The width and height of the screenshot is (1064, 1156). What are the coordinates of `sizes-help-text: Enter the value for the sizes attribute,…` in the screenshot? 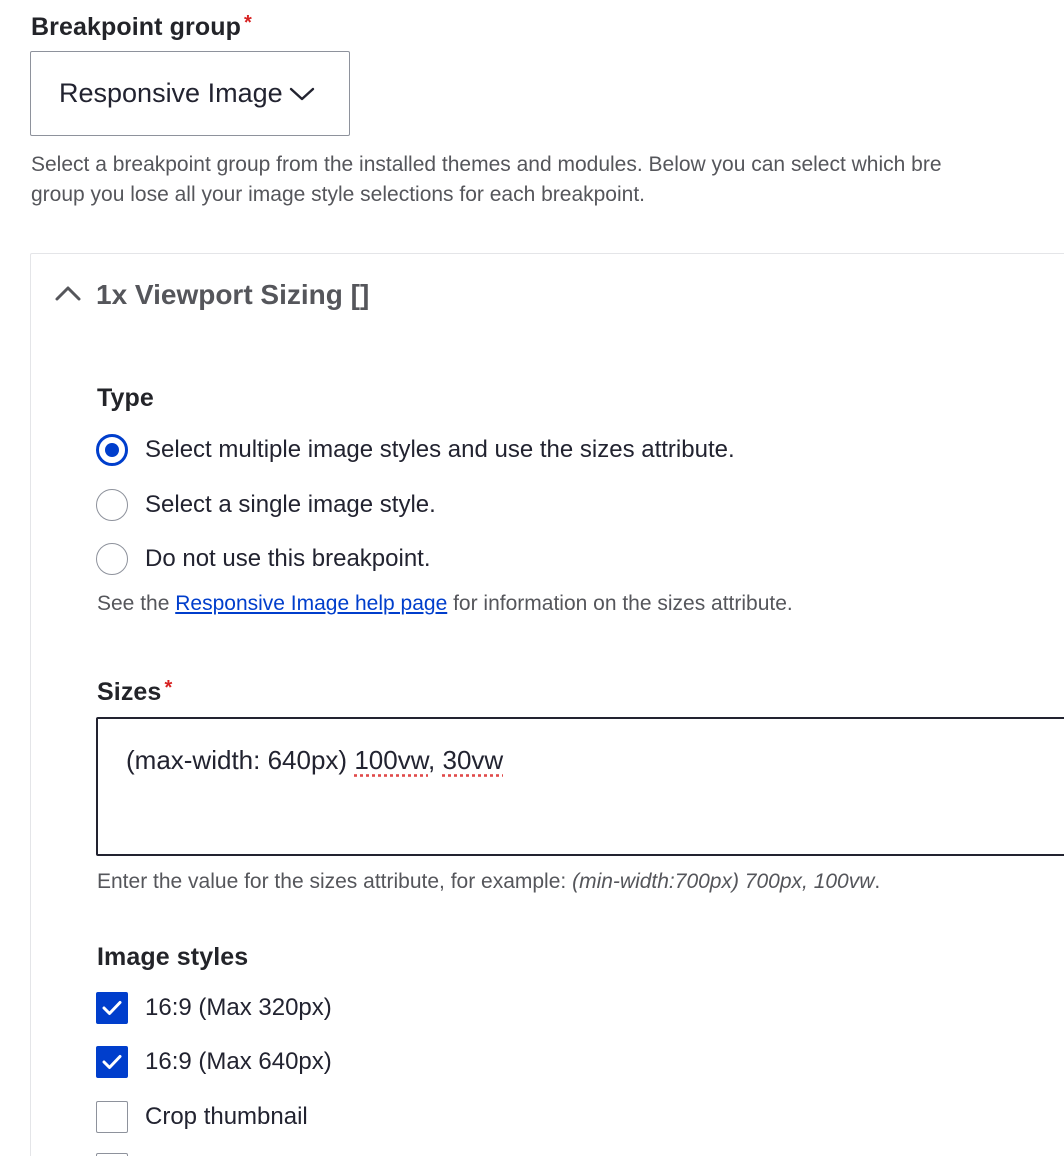 It's located at (488, 882).